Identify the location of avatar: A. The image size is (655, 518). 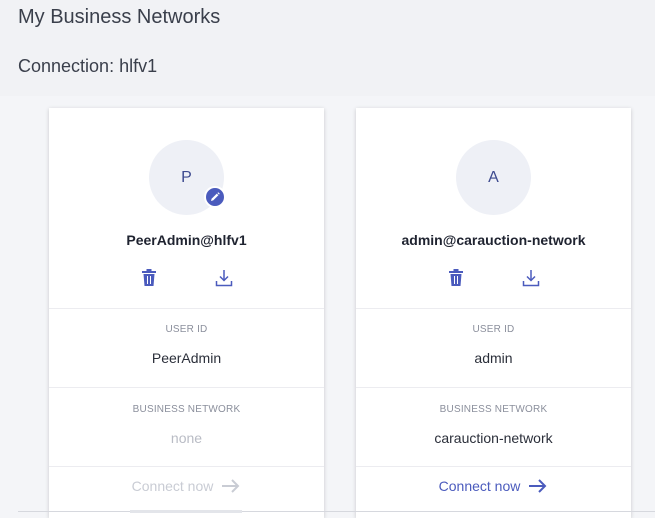
(493, 177).